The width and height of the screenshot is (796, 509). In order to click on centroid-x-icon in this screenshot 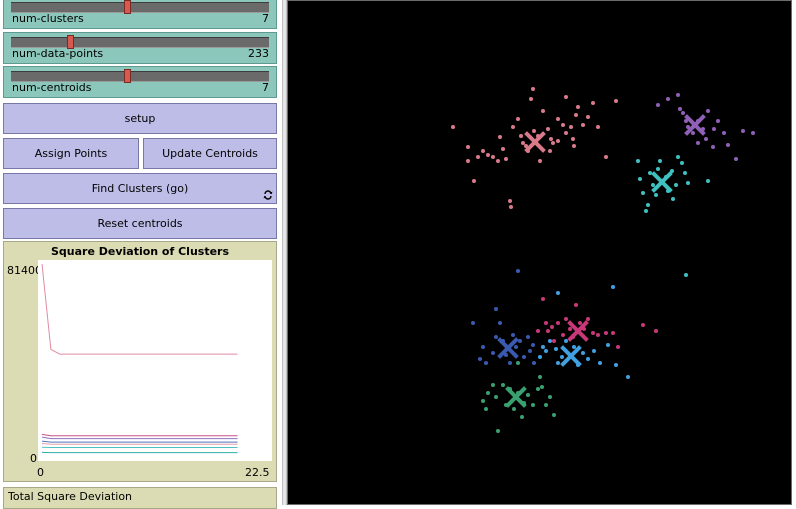, I will do `click(578, 331)`.